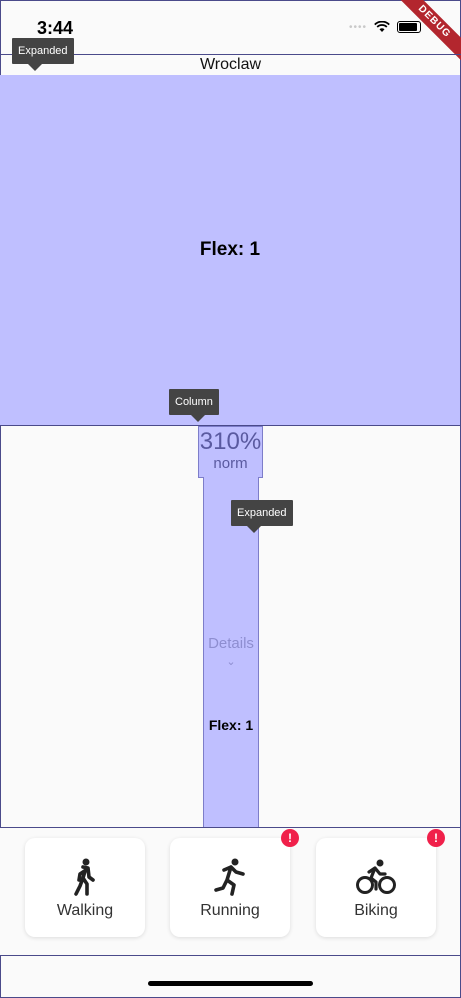 The image size is (461, 998). Describe the element at coordinates (231, 643) in the screenshot. I see `details-label: Details` at that location.